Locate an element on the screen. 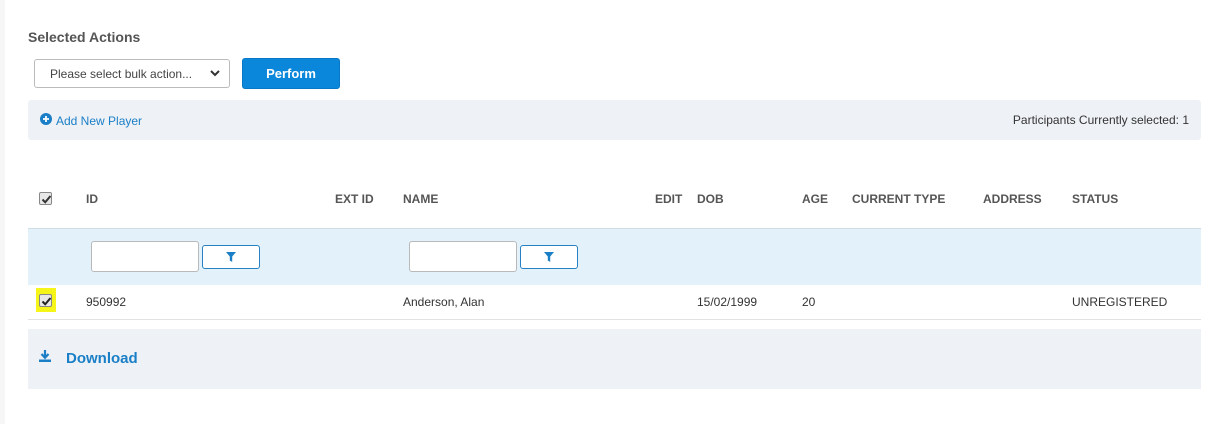 The height and width of the screenshot is (424, 1212). cell-status: UNREGISTERED is located at coordinates (1120, 302).